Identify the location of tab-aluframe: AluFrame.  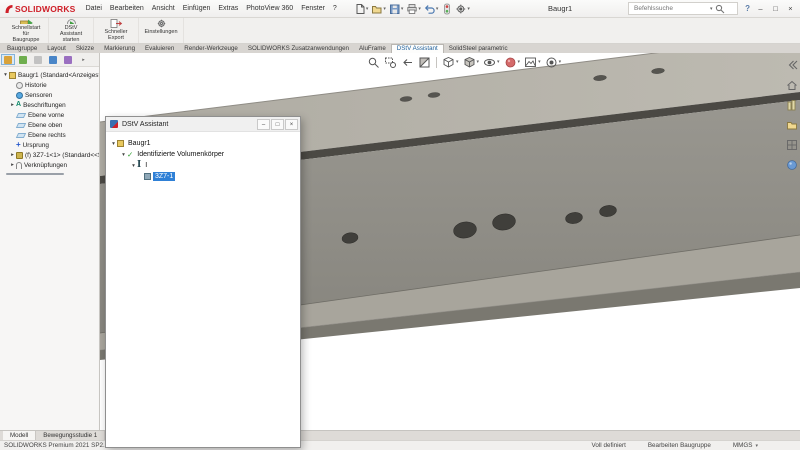
(372, 48).